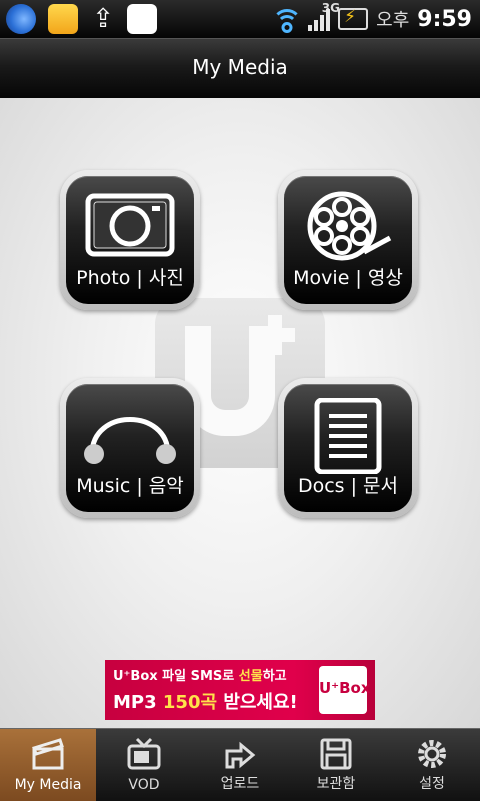 The height and width of the screenshot is (801, 480). I want to click on tv-icon, so click(144, 754).